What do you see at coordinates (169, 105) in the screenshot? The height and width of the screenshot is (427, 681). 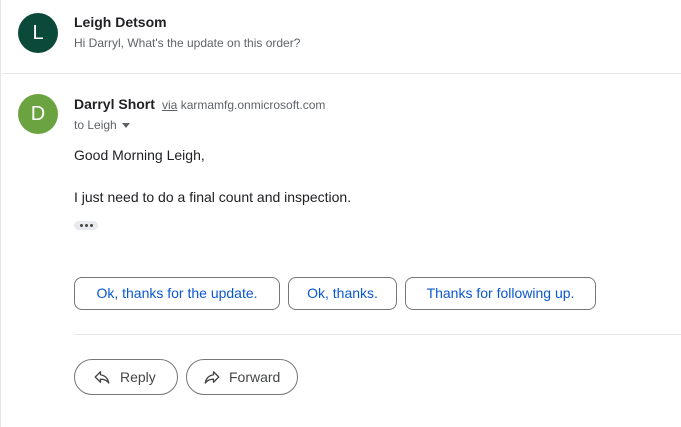 I see `via-link: via` at bounding box center [169, 105].